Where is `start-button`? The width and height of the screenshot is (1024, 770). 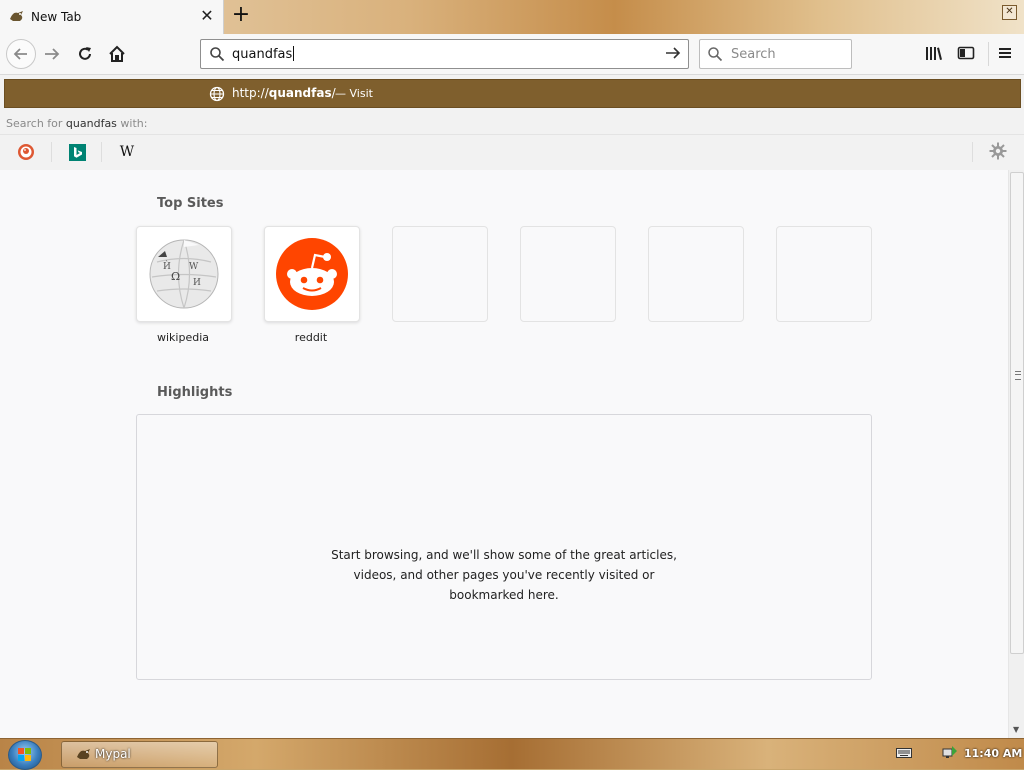 start-button is located at coordinates (25, 755).